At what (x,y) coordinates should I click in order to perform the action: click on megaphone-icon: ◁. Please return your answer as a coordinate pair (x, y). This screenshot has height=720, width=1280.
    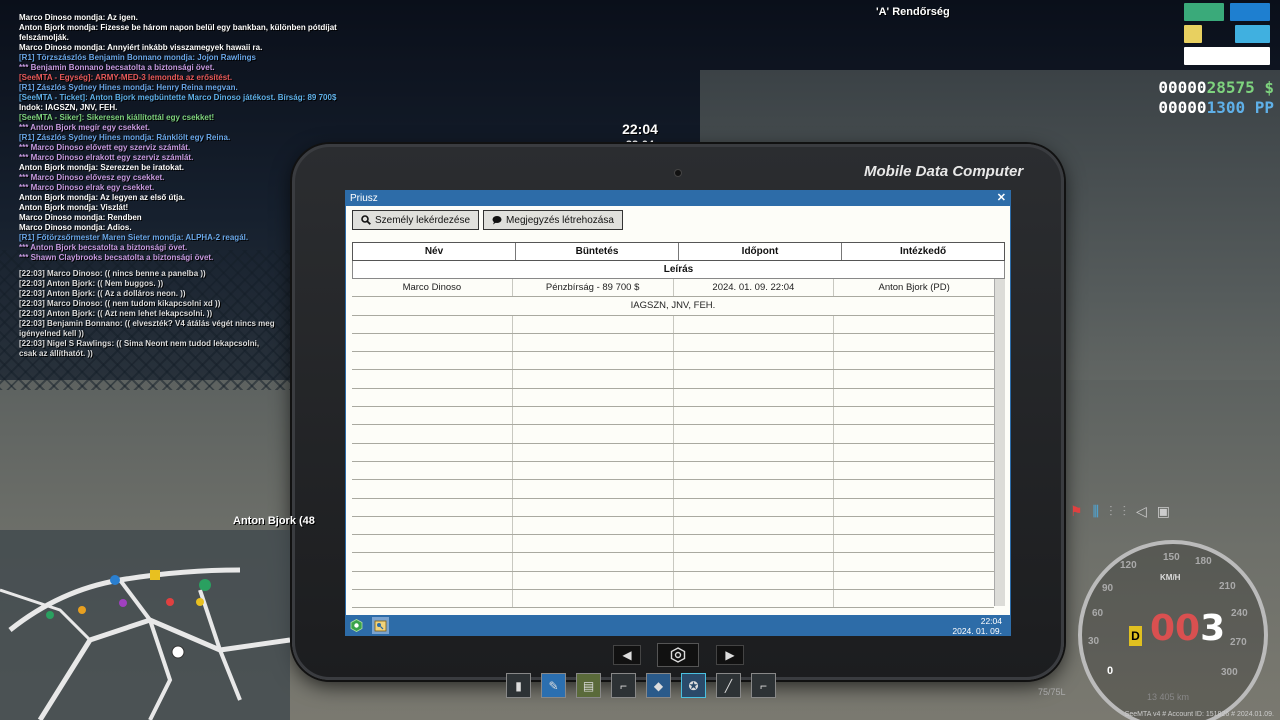
    Looking at the image, I should click on (1141, 511).